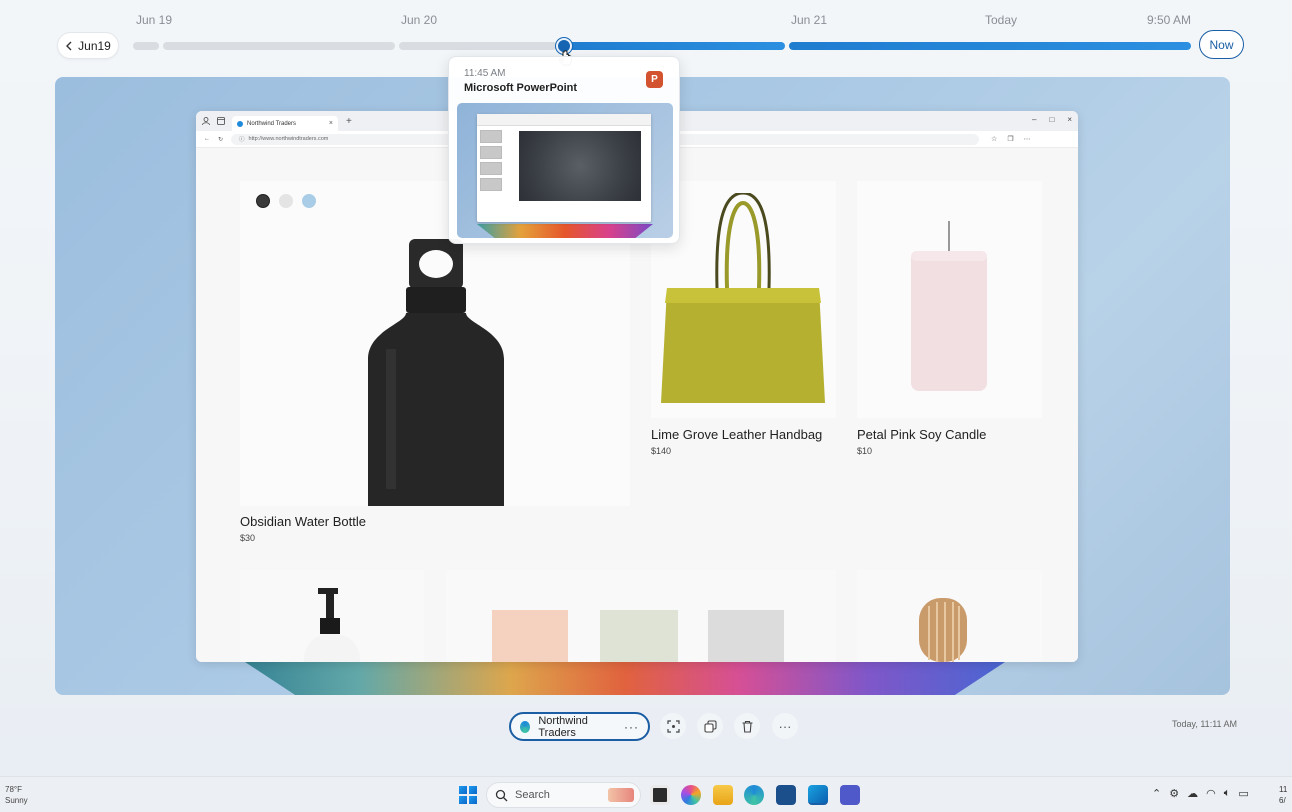  What do you see at coordinates (785, 726) in the screenshot?
I see `more-actions-button: ···` at bounding box center [785, 726].